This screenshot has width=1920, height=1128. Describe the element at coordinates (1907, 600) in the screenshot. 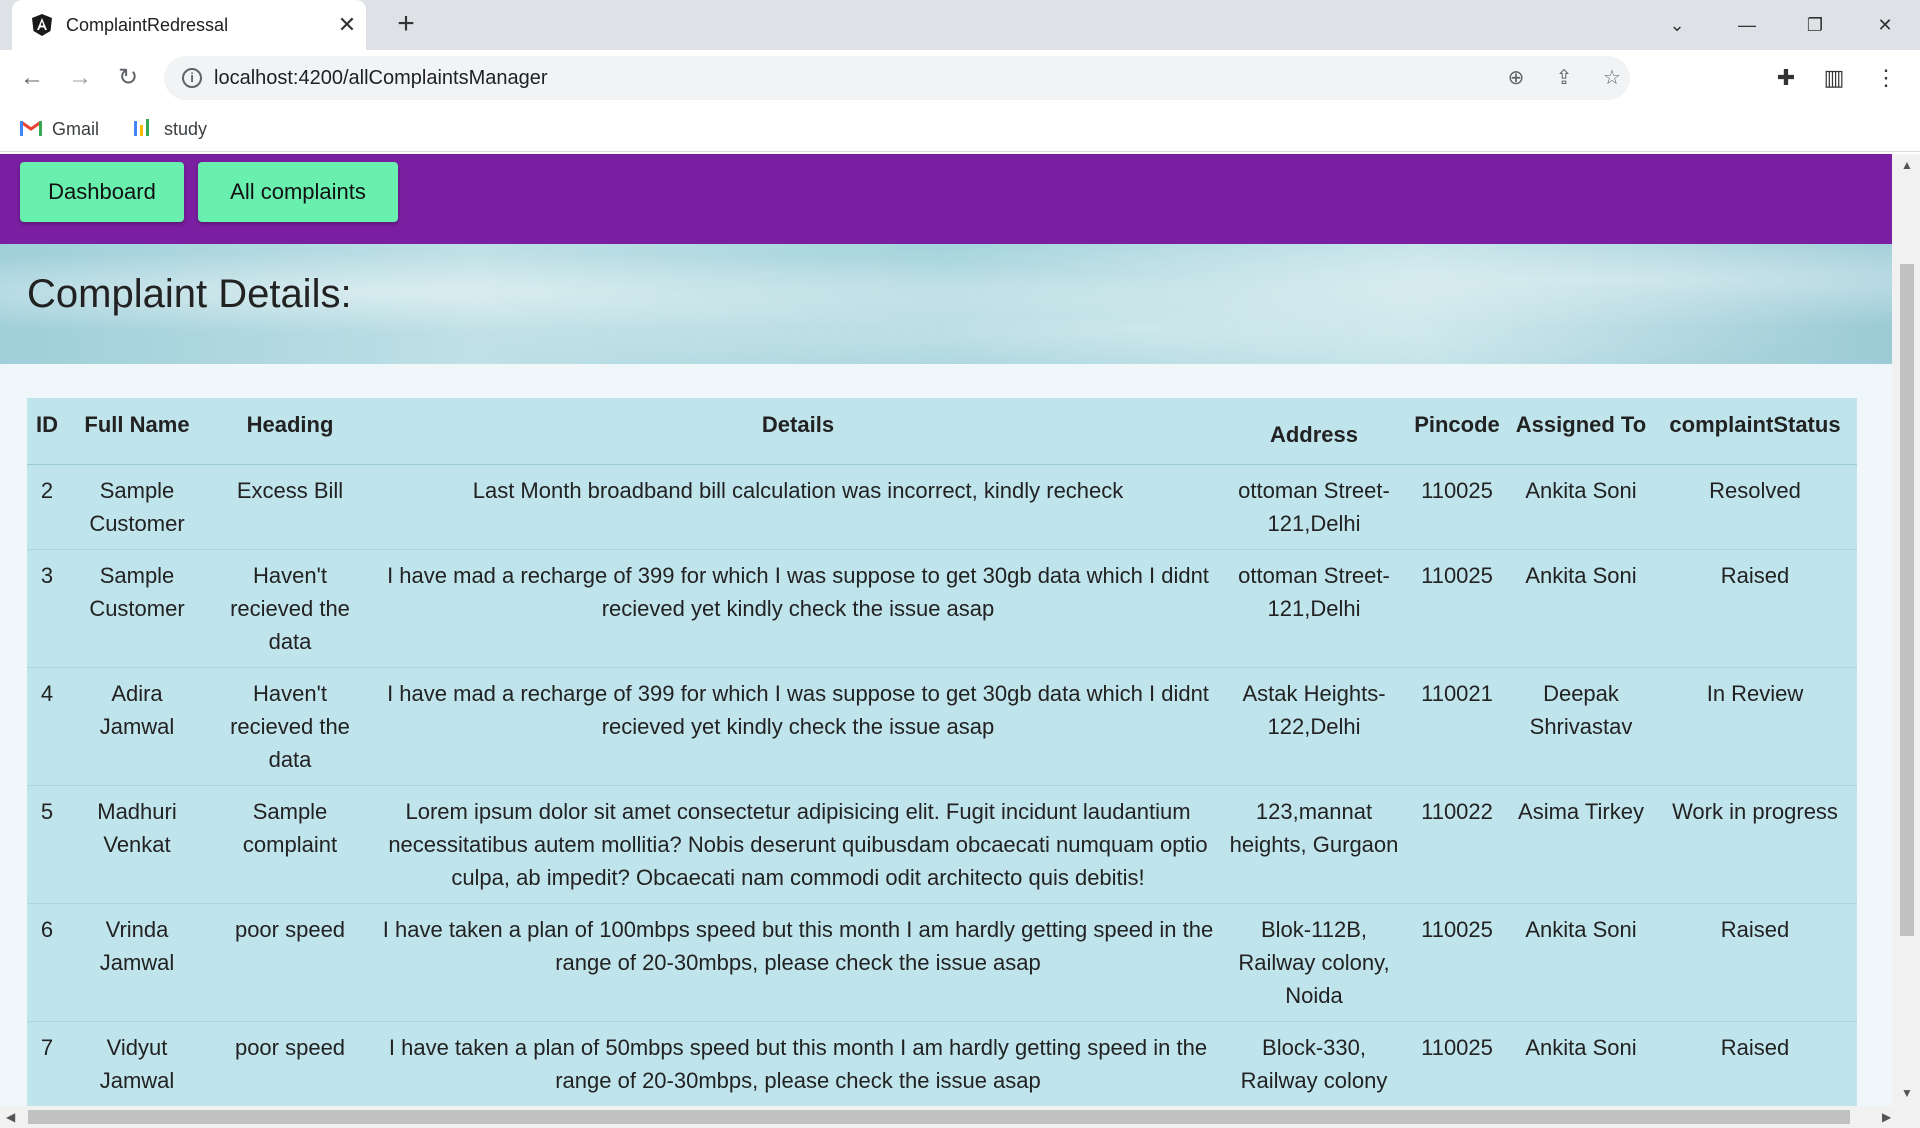

I see `vertical-scroll-thumb` at that location.